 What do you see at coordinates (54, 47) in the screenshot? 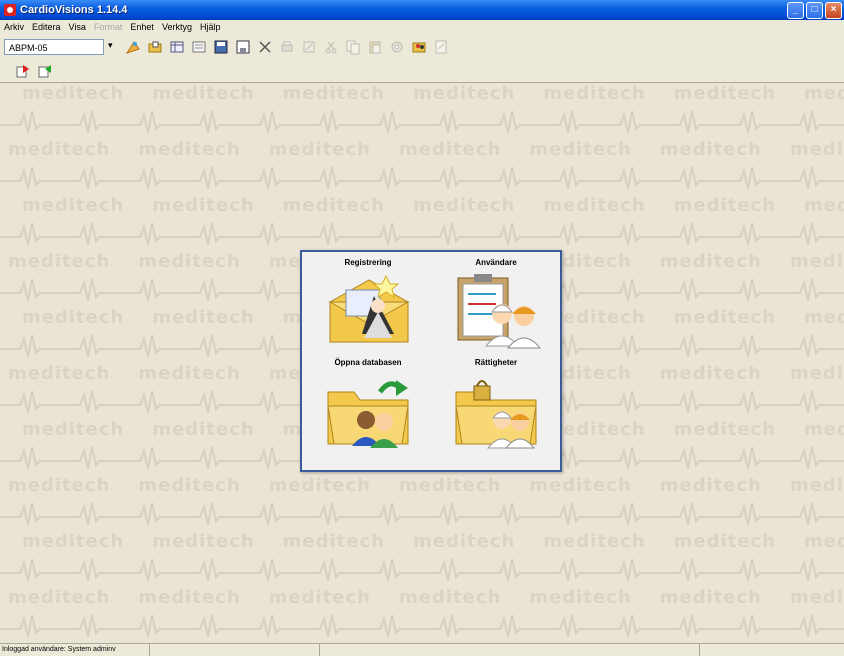
I see `device-select: ABPM-05` at bounding box center [54, 47].